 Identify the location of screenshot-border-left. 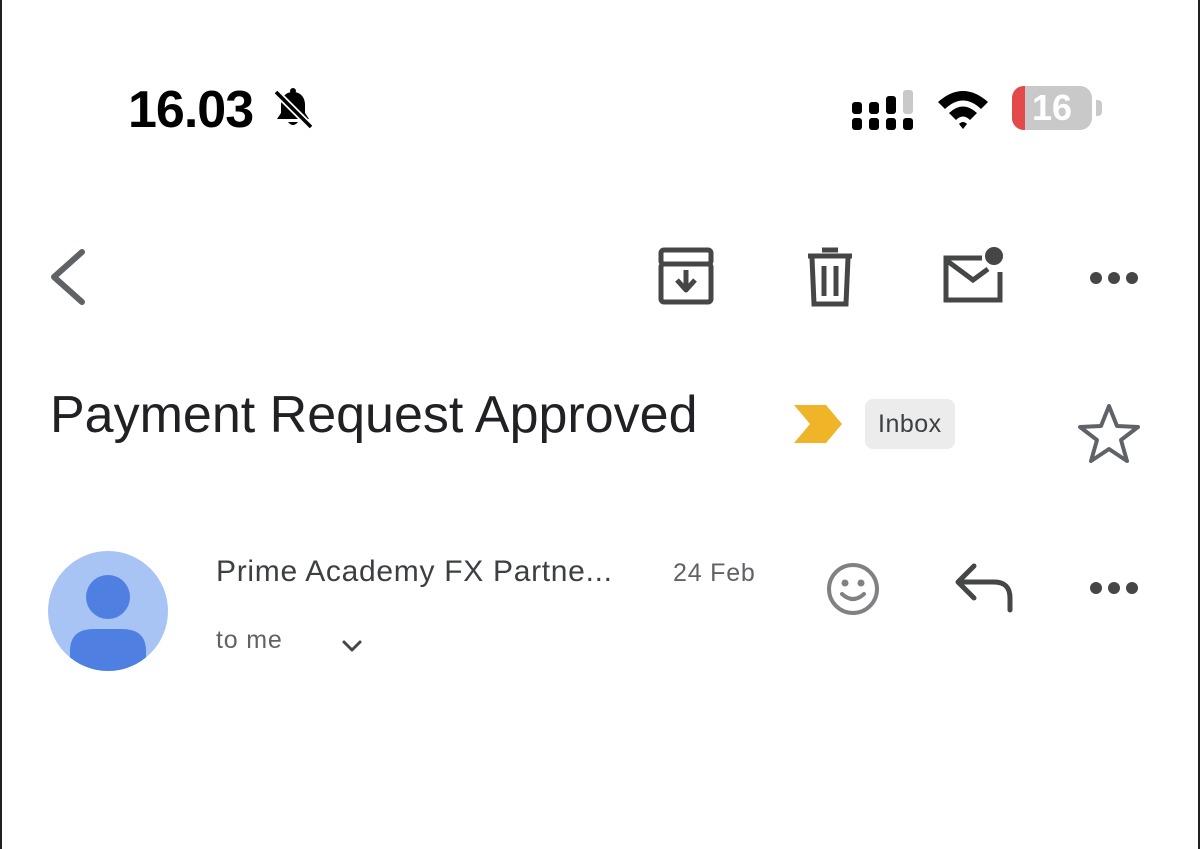
(1, 424).